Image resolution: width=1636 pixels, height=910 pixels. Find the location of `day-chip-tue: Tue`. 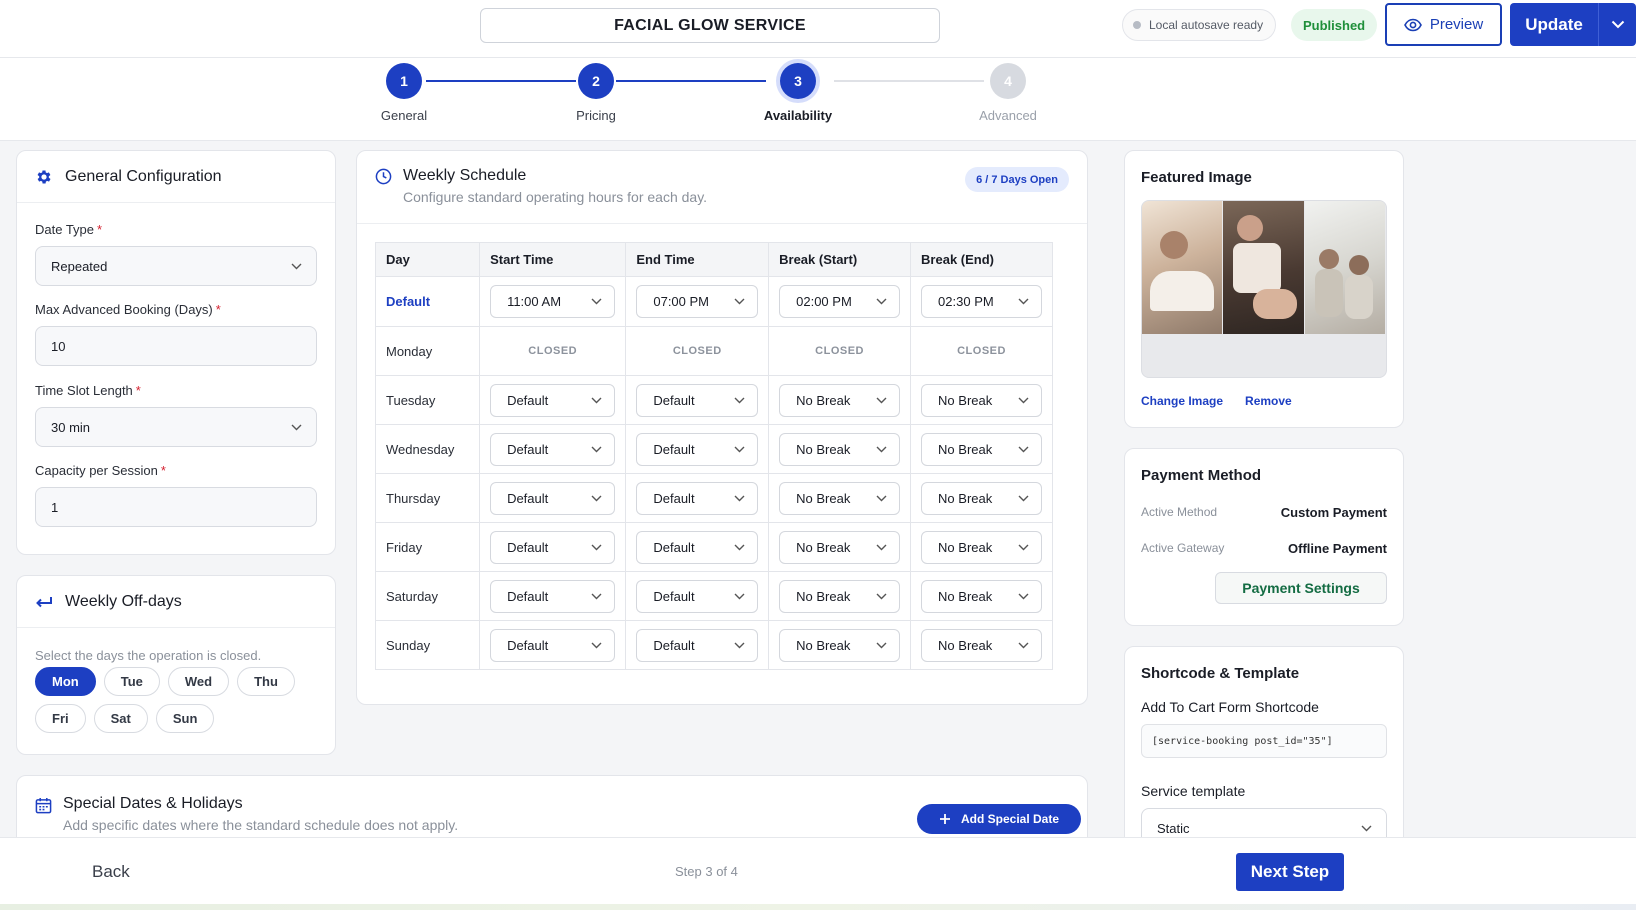

day-chip-tue: Tue is located at coordinates (131, 681).